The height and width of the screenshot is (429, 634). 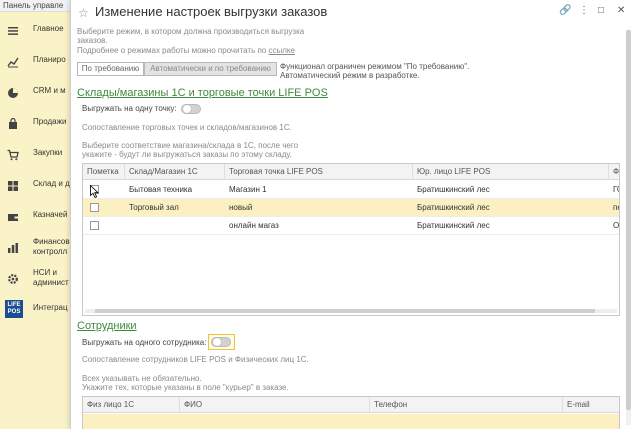 What do you see at coordinates (14, 309) in the screenshot?
I see `life-pos-logo: LIFE POS` at bounding box center [14, 309].